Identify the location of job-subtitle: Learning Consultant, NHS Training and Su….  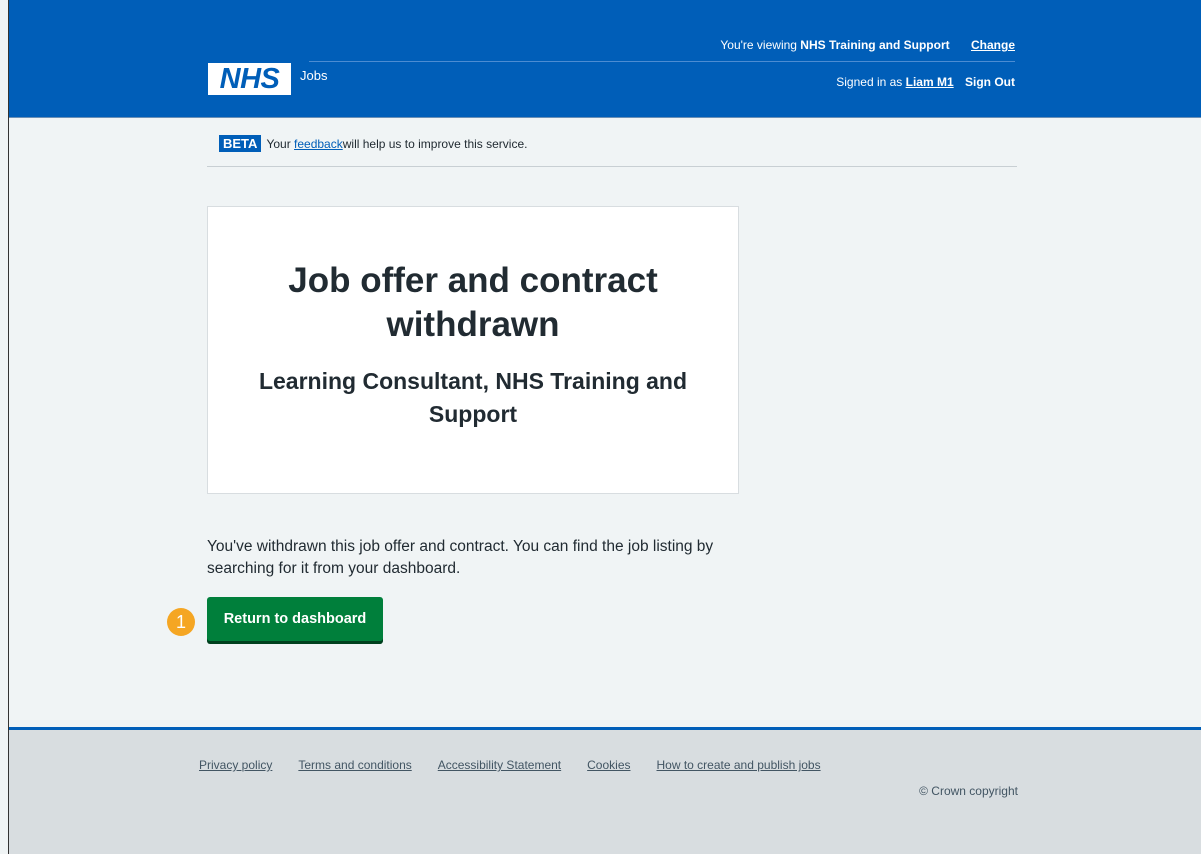
(473, 397).